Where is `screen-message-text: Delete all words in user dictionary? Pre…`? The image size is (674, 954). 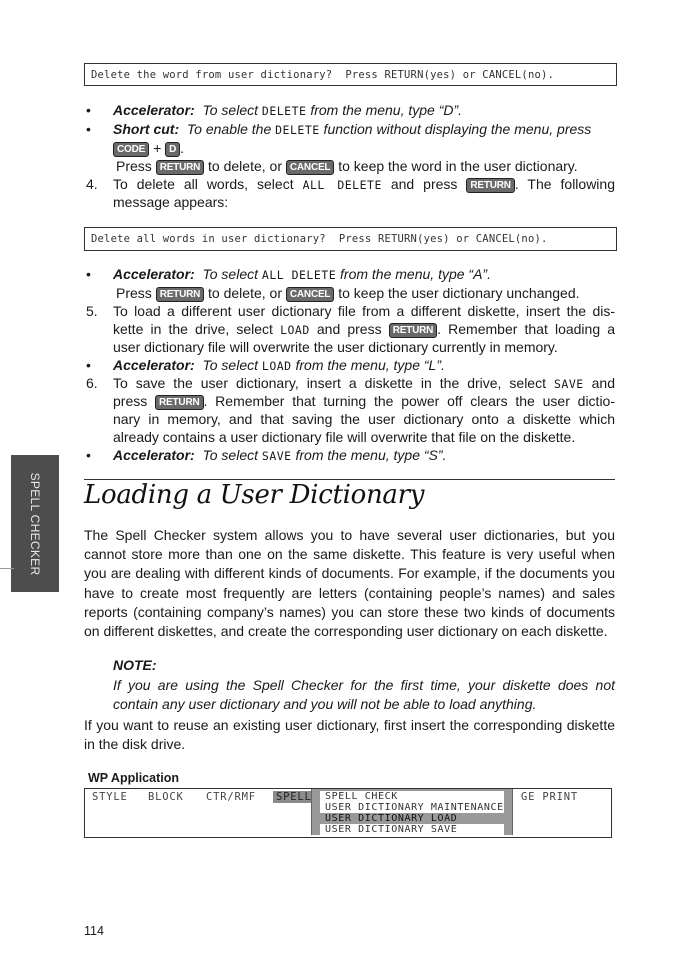 screen-message-text: Delete all words in user dictionary? Pre… is located at coordinates (319, 239).